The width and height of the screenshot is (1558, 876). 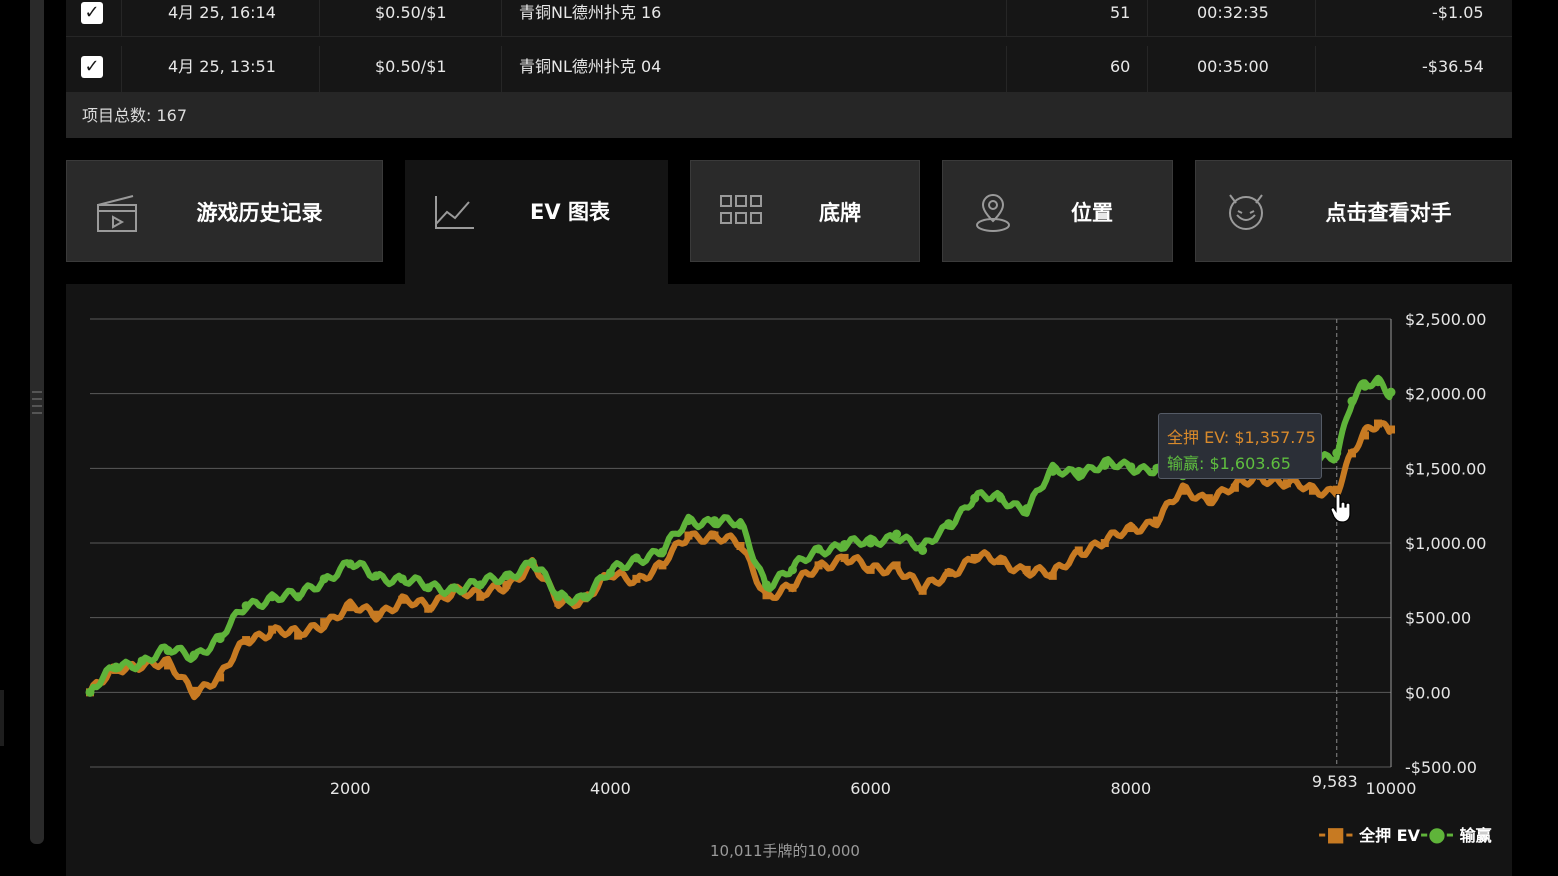 I want to click on chart-tooltip: 全押 EV: $1,357.75 输赢: $1,603.65, so click(x=1240, y=446).